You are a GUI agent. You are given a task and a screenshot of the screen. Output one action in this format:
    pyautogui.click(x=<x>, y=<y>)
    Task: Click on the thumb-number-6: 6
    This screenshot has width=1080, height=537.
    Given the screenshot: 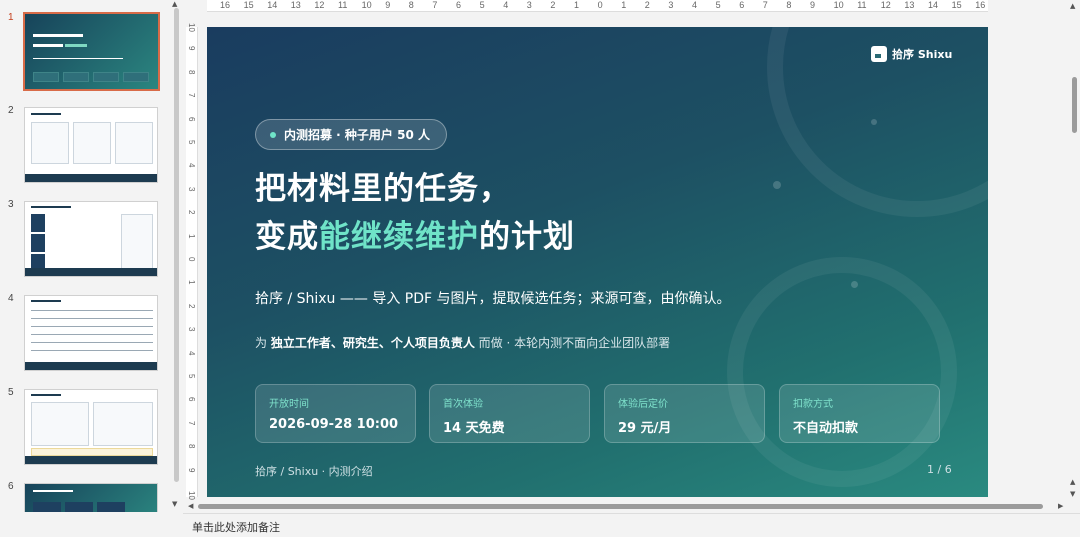 What is the action you would take?
    pyautogui.click(x=11, y=486)
    